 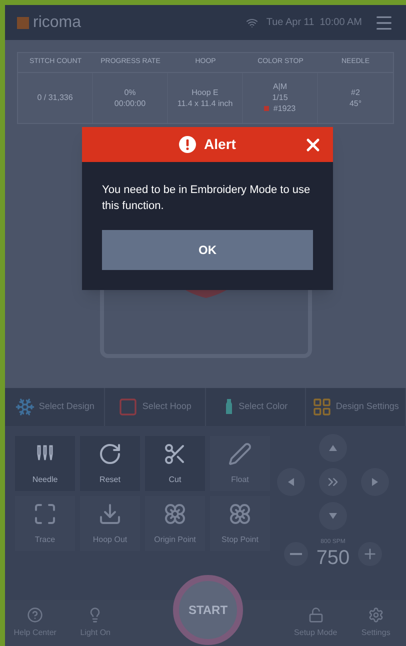 What do you see at coordinates (45, 514) in the screenshot?
I see `trace-frame-icon` at bounding box center [45, 514].